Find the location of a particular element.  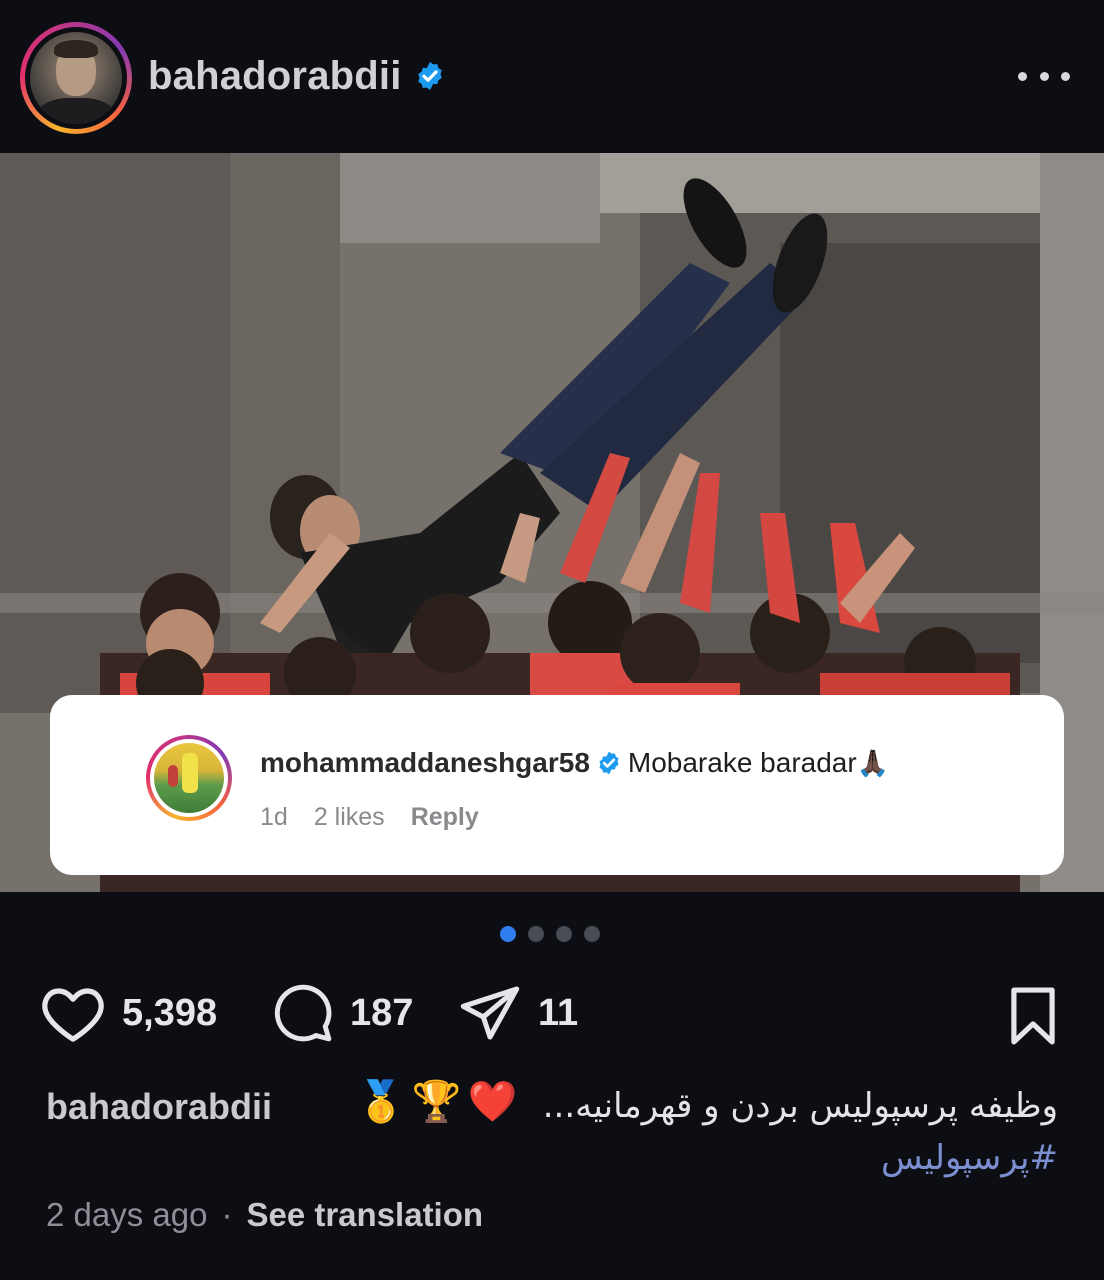

commenter-avatar-photo is located at coordinates (189, 778).